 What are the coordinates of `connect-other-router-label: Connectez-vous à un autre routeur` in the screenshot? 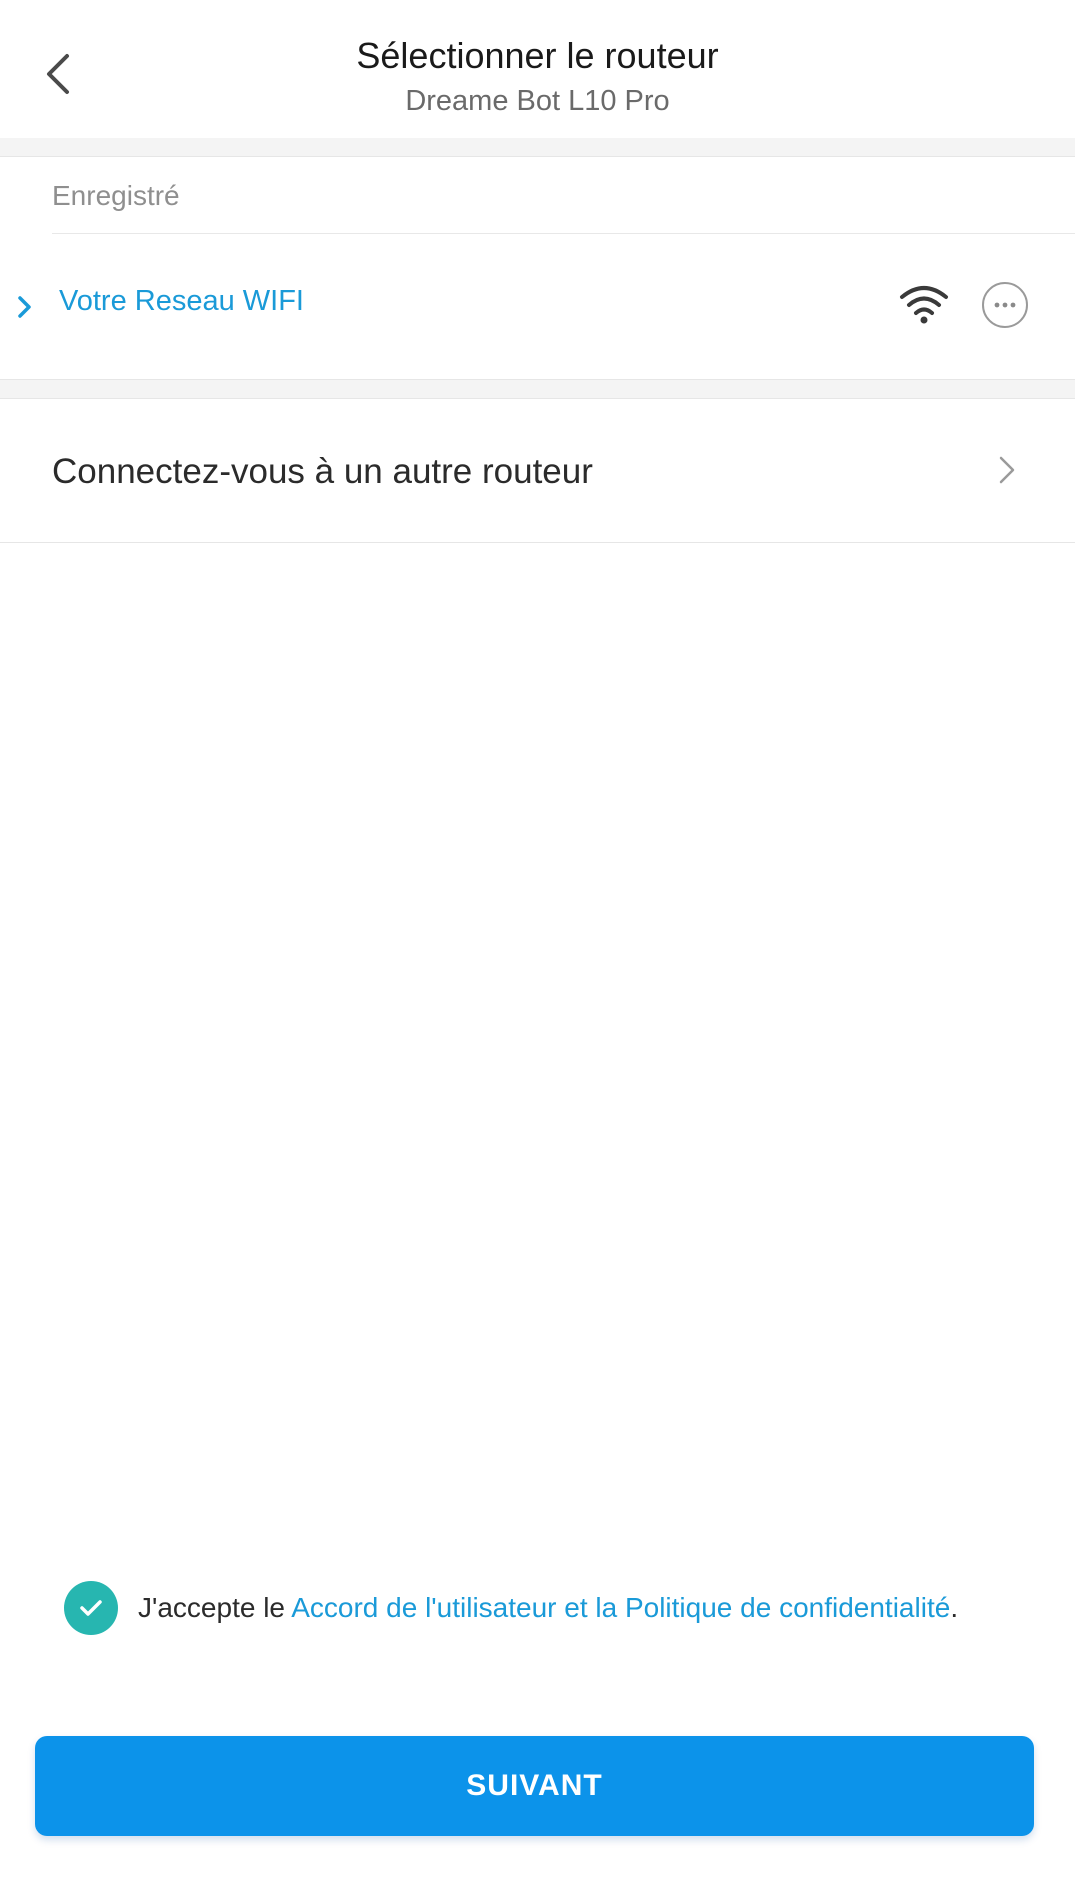 It's located at (322, 471).